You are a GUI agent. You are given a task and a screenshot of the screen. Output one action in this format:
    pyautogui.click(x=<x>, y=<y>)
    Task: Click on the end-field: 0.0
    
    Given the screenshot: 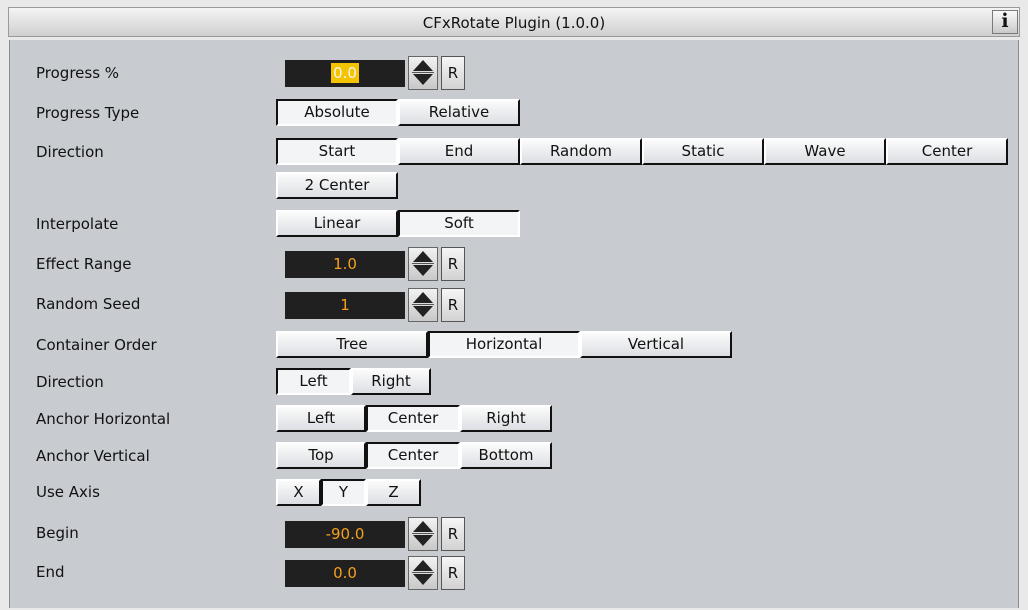 What is the action you would take?
    pyautogui.click(x=345, y=573)
    